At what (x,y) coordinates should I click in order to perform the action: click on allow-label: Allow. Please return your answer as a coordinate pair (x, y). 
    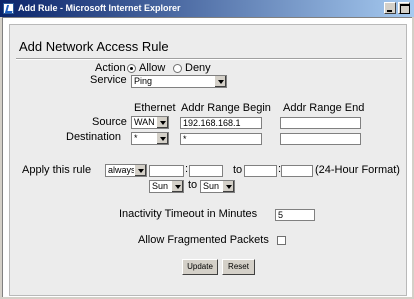
    Looking at the image, I should click on (152, 68).